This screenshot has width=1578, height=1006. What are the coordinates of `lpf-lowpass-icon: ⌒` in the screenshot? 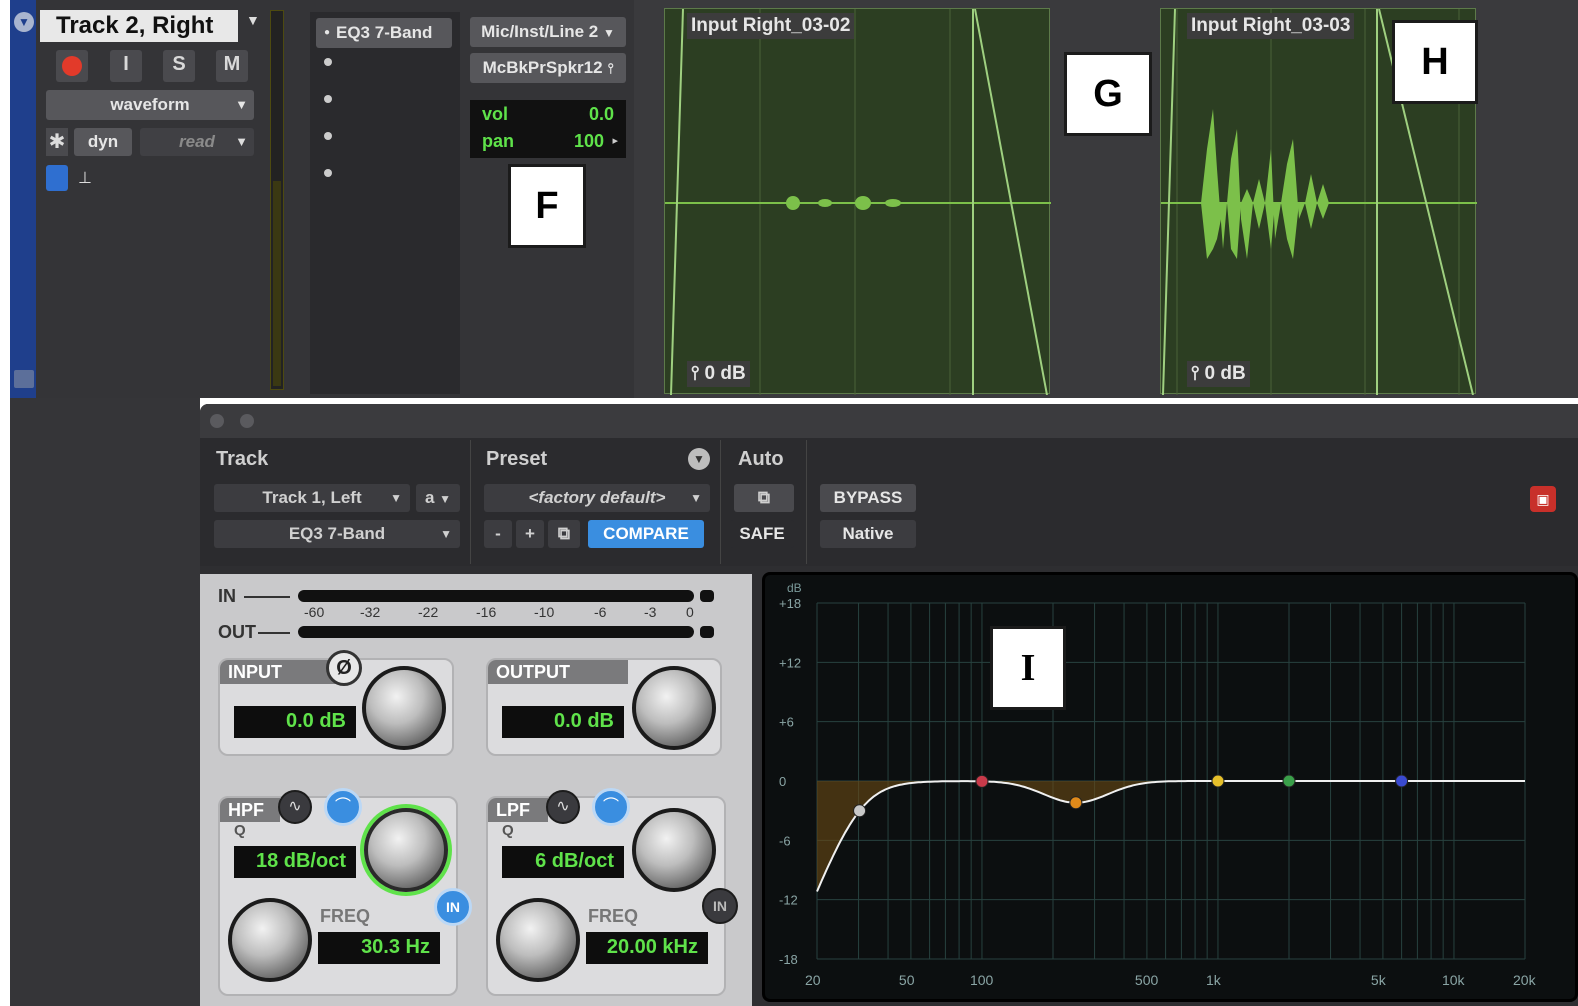 It's located at (611, 807).